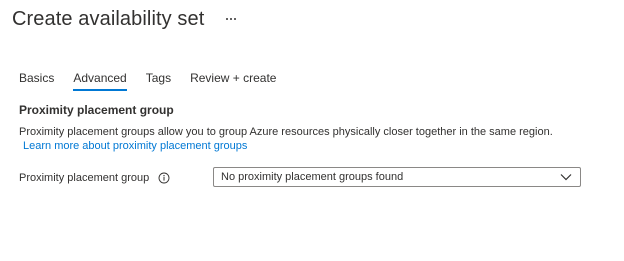 The height and width of the screenshot is (261, 624). I want to click on field-label-row: Proximity placement group, so click(94, 178).